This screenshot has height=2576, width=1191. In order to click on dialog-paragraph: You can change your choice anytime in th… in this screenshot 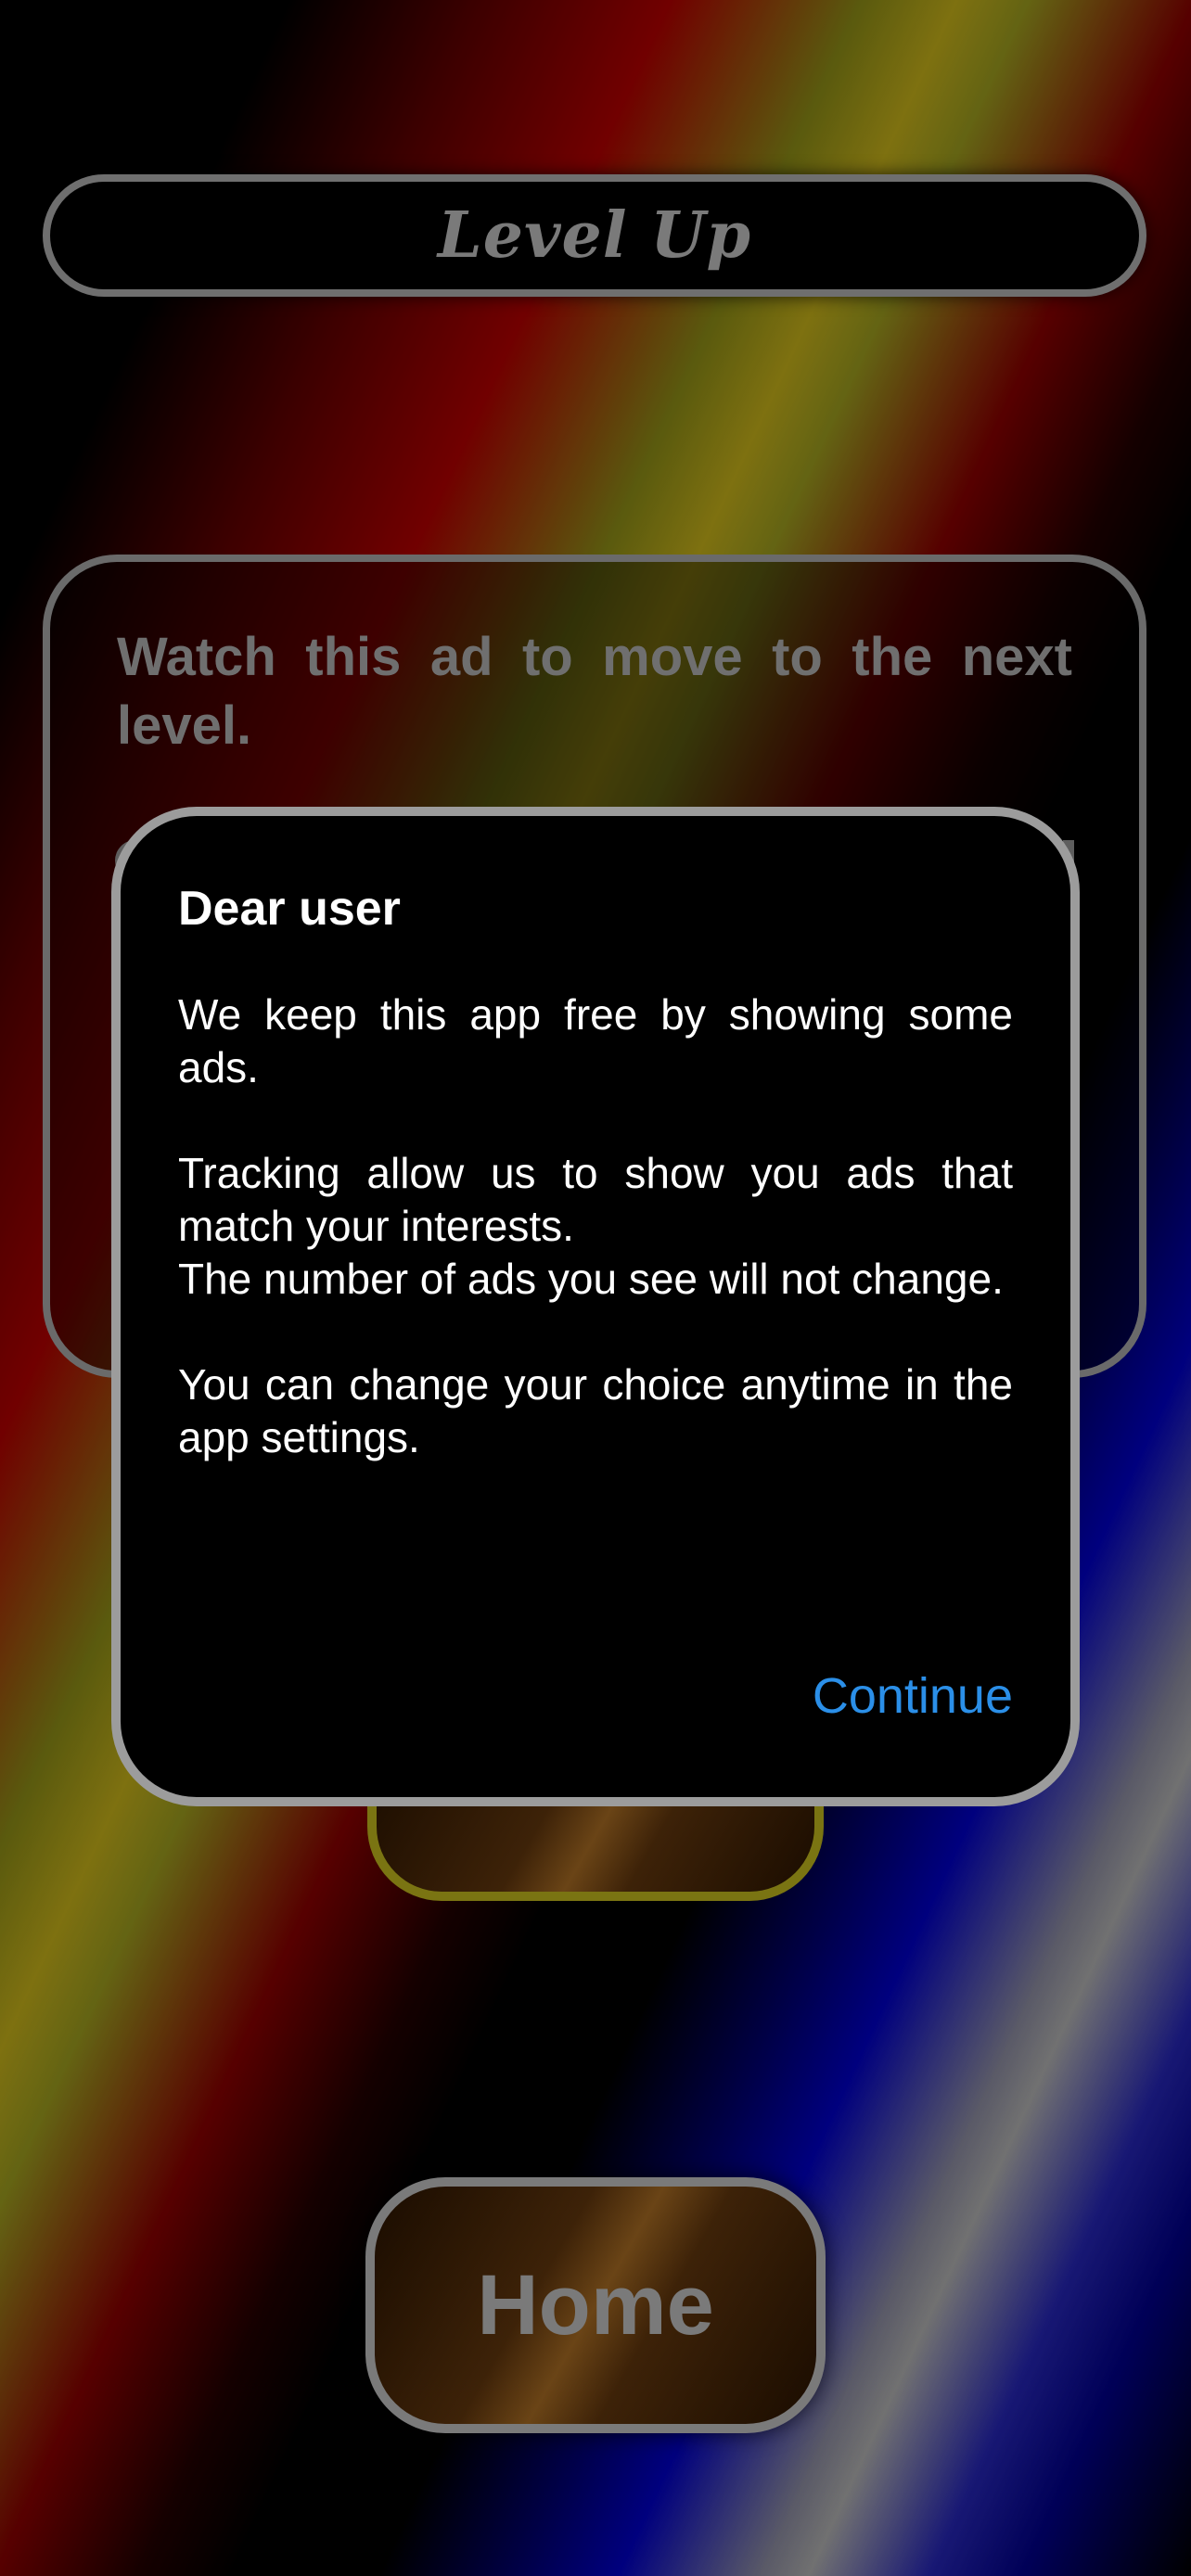, I will do `click(595, 1411)`.